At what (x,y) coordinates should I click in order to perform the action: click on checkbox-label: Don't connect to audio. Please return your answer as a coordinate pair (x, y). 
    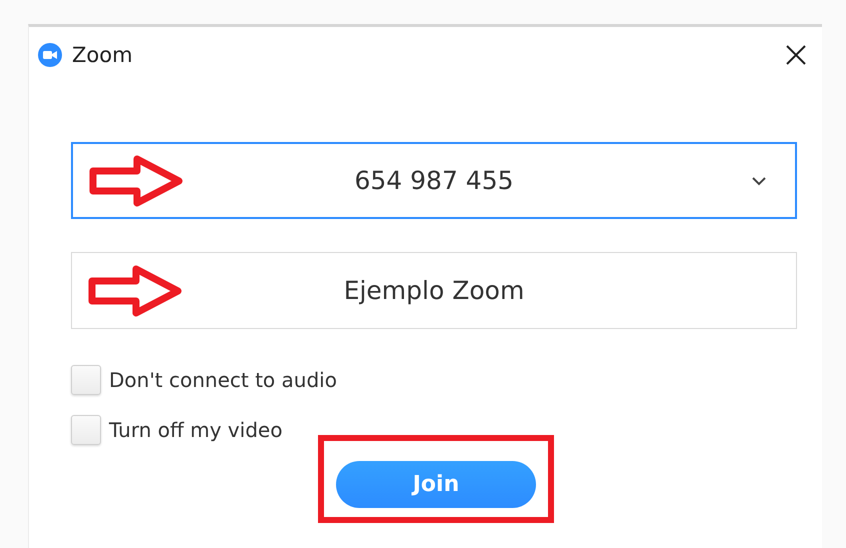
    Looking at the image, I should click on (223, 380).